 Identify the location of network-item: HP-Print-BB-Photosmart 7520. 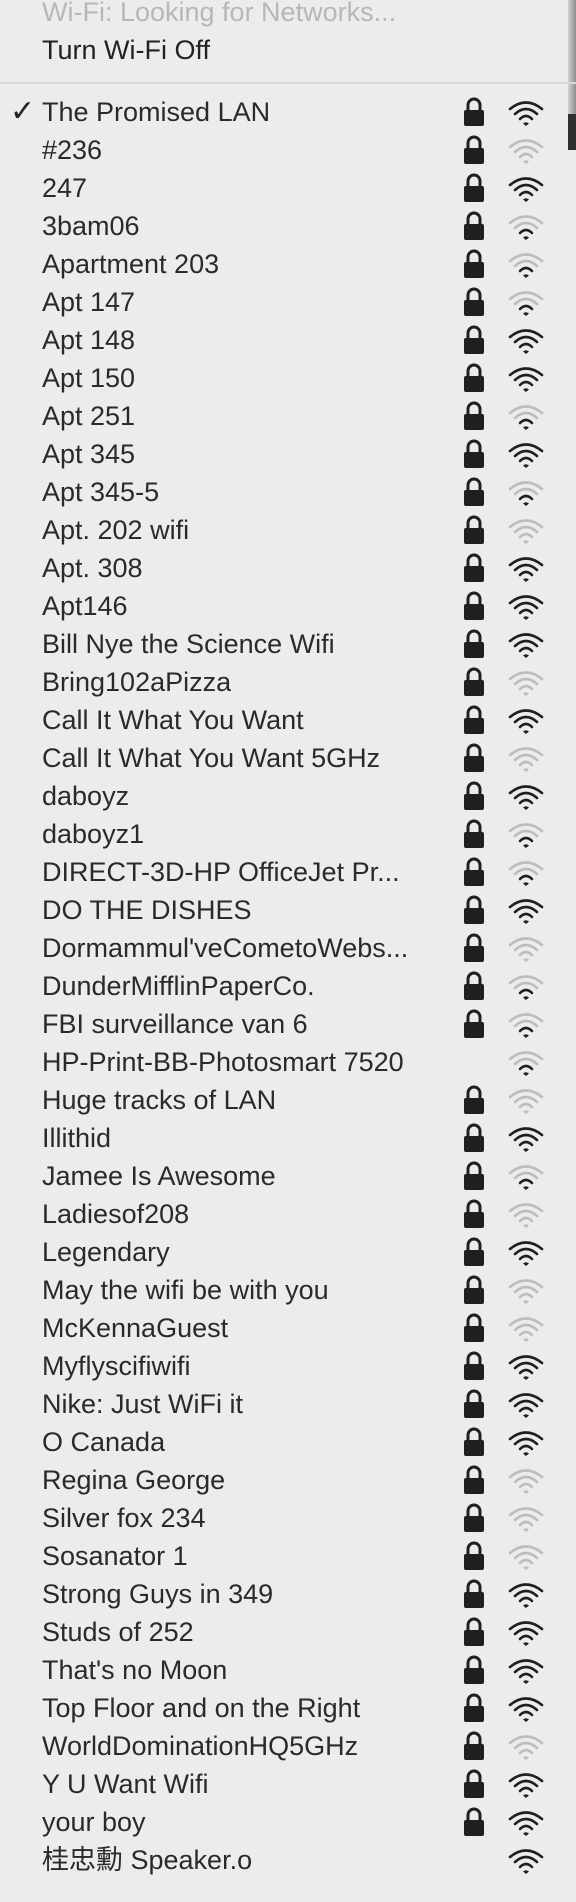
(288, 1062).